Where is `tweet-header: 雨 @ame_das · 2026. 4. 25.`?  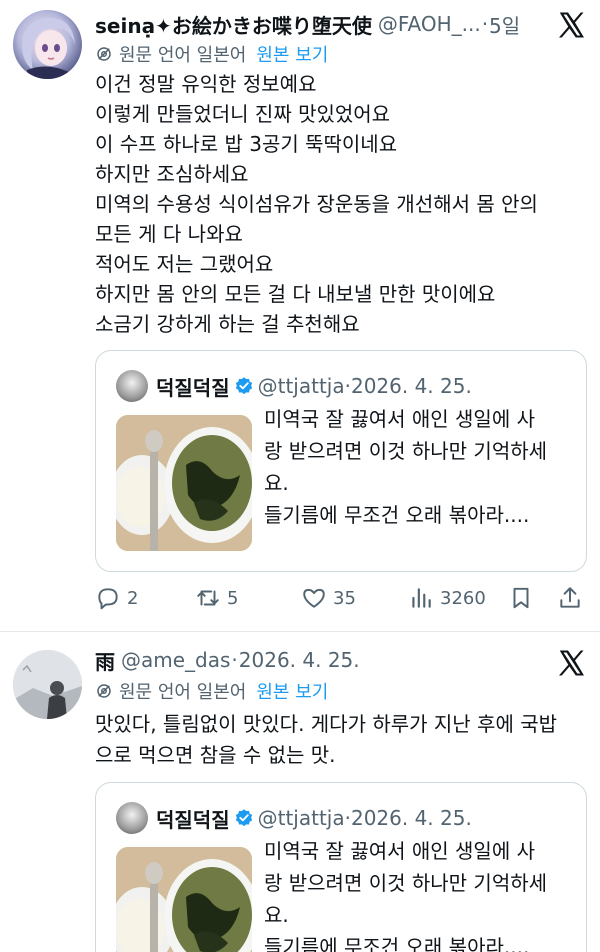
tweet-header: 雨 @ame_das · 2026. 4. 25. is located at coordinates (340, 660).